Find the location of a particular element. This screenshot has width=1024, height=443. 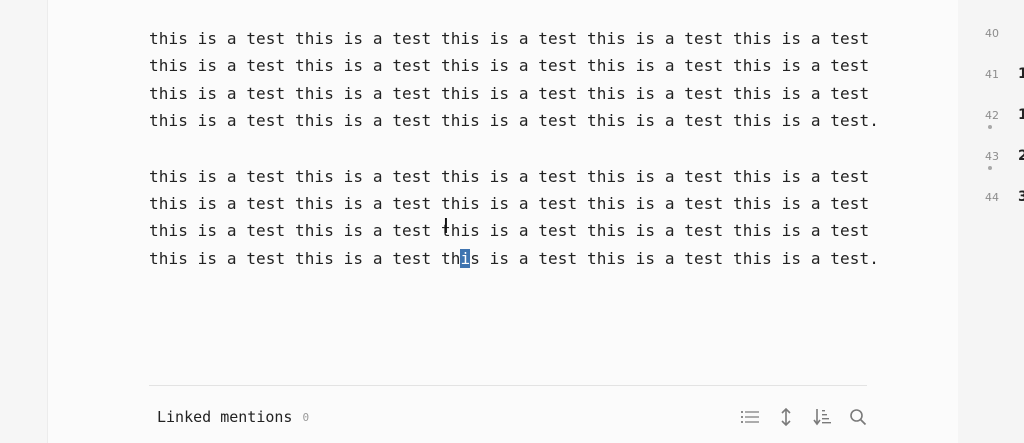

line-number: 42 is located at coordinates (992, 115).